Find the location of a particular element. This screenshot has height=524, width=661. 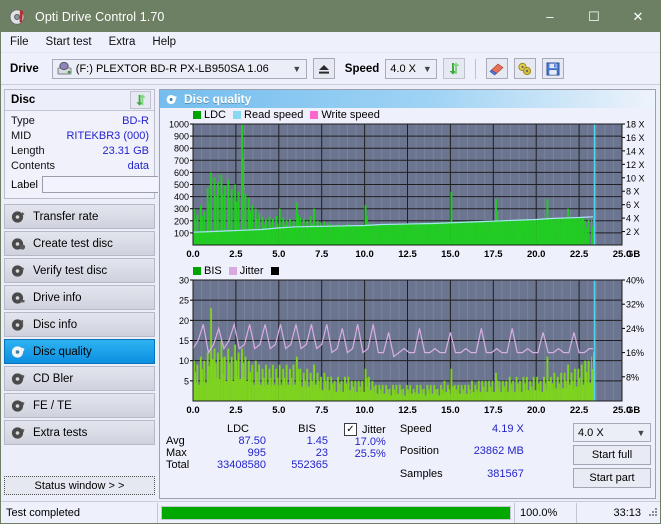

svg-text: 100 is located at coordinates (181, 233).